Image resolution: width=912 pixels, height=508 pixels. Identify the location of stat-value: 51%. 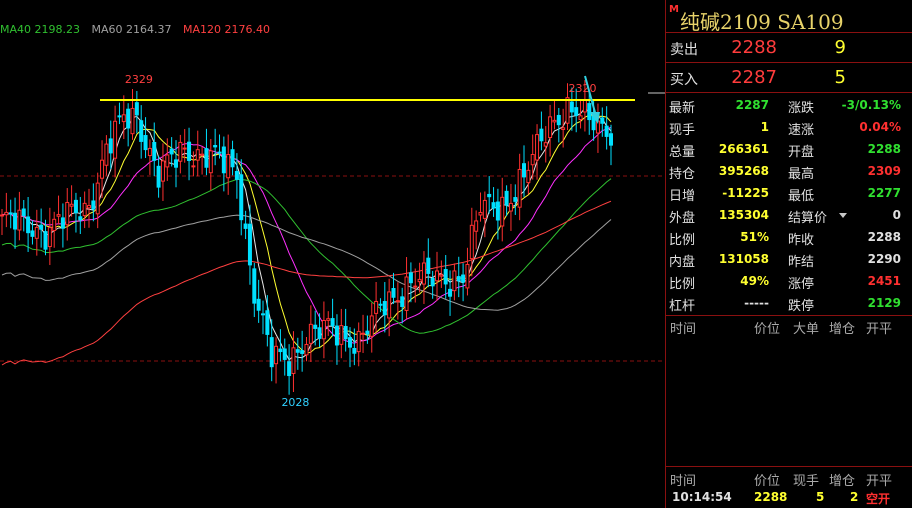
(754, 237).